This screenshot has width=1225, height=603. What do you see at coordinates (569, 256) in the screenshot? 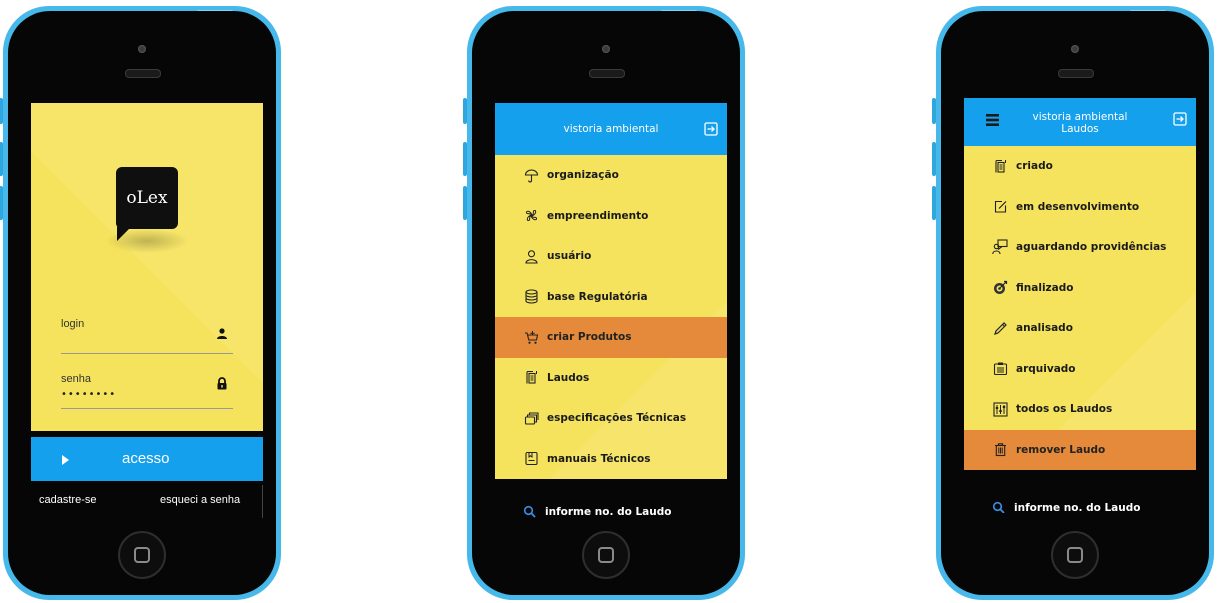
I see `menu-item-label: usuário` at bounding box center [569, 256].